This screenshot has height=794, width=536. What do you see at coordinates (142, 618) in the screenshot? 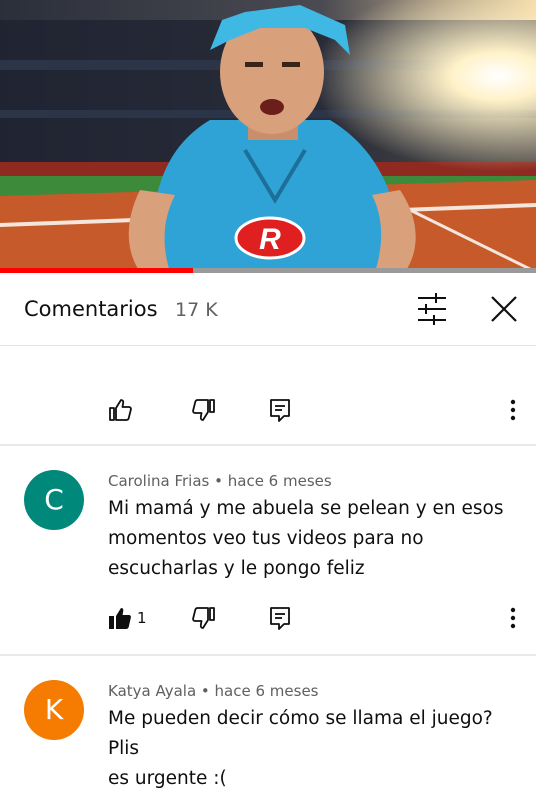
I see `like-count: 1` at bounding box center [142, 618].